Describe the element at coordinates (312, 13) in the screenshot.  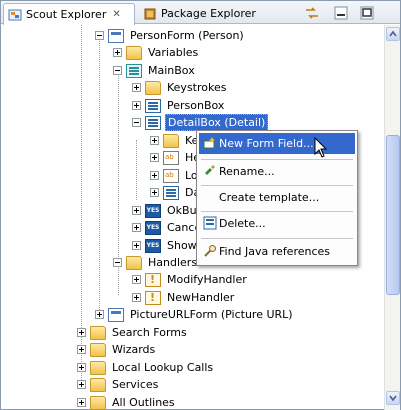
I see `link-with-editor-icon` at that location.